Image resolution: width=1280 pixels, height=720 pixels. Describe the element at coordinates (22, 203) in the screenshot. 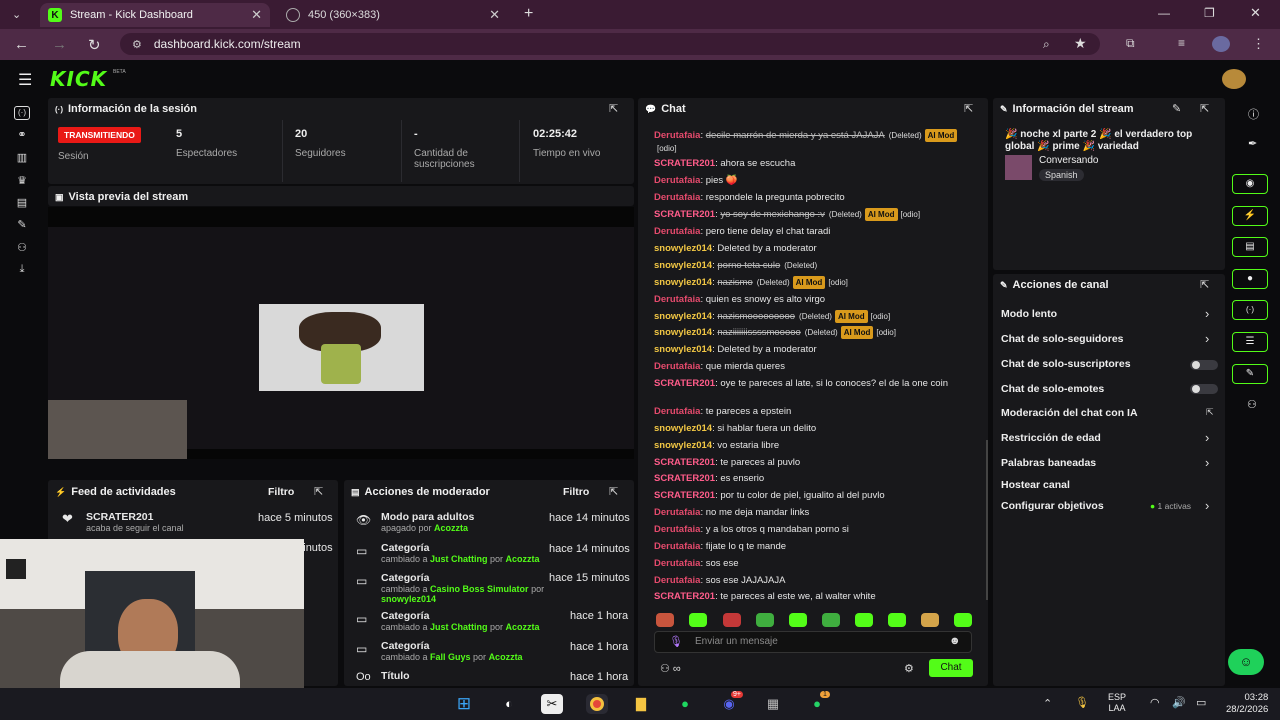

I see `clips-nav-icon: ▤` at that location.